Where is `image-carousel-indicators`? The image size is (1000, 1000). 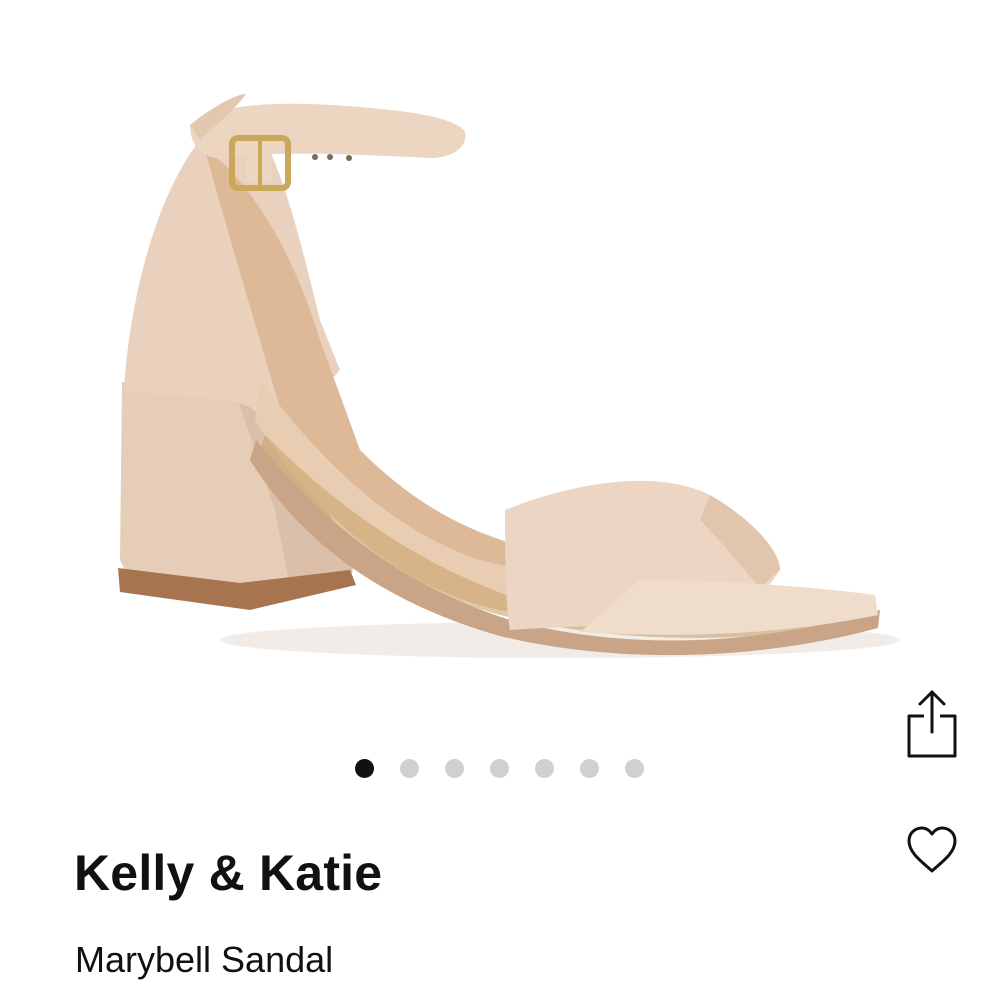
image-carousel-indicators is located at coordinates (499, 768).